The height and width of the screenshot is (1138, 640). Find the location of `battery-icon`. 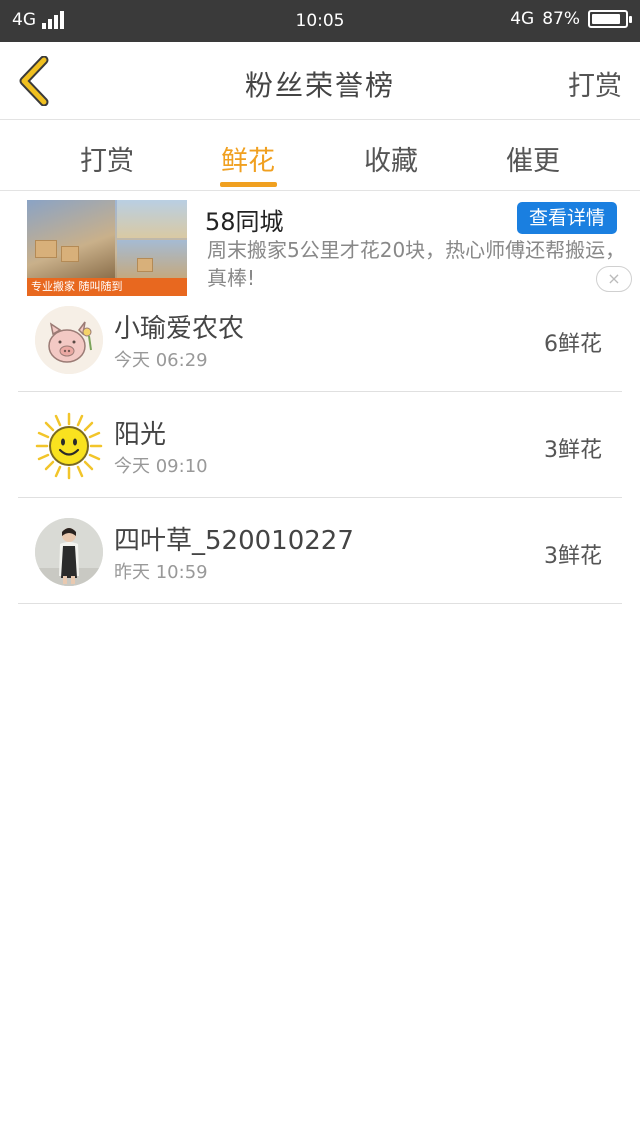

battery-icon is located at coordinates (610, 19).